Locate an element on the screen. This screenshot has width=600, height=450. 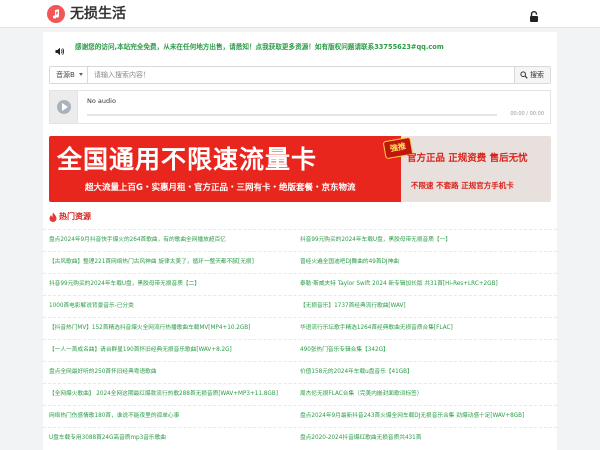
resource-link: 网络热门伤感情歌180首，谁说不能夜里的孤单心事 is located at coordinates (174, 416).